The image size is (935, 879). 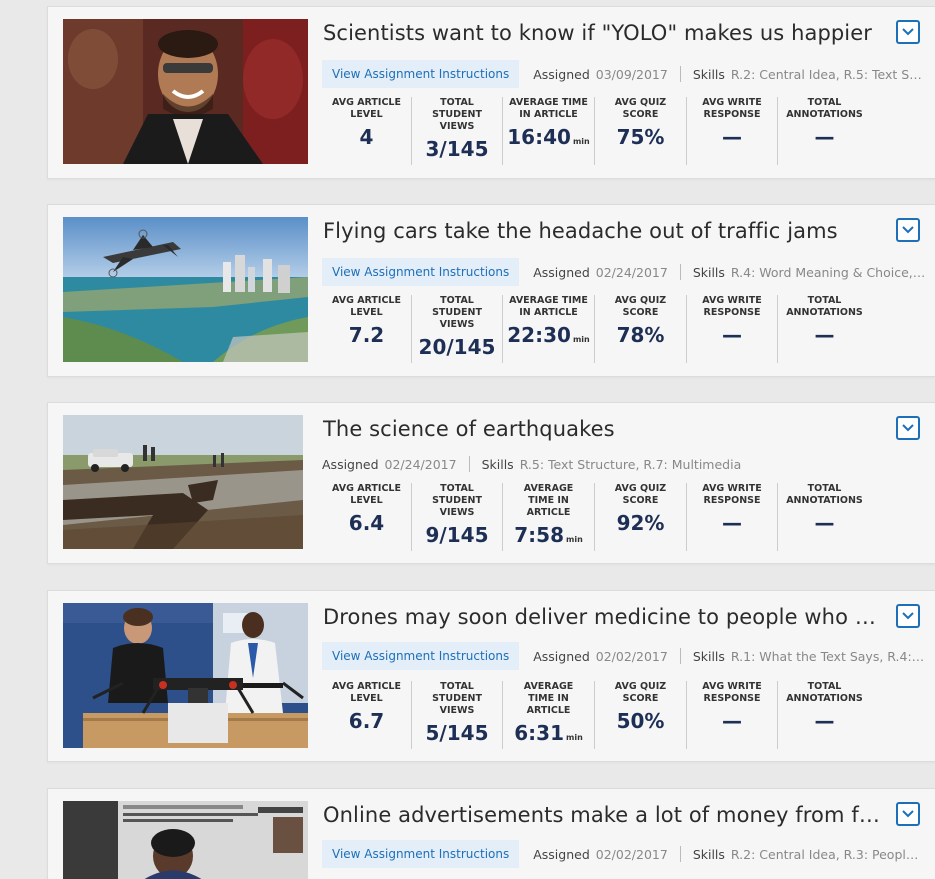 I want to click on stat-avg-time: AVERAGE TIME IN ARTICLE 6:31 min, so click(x=549, y=715).